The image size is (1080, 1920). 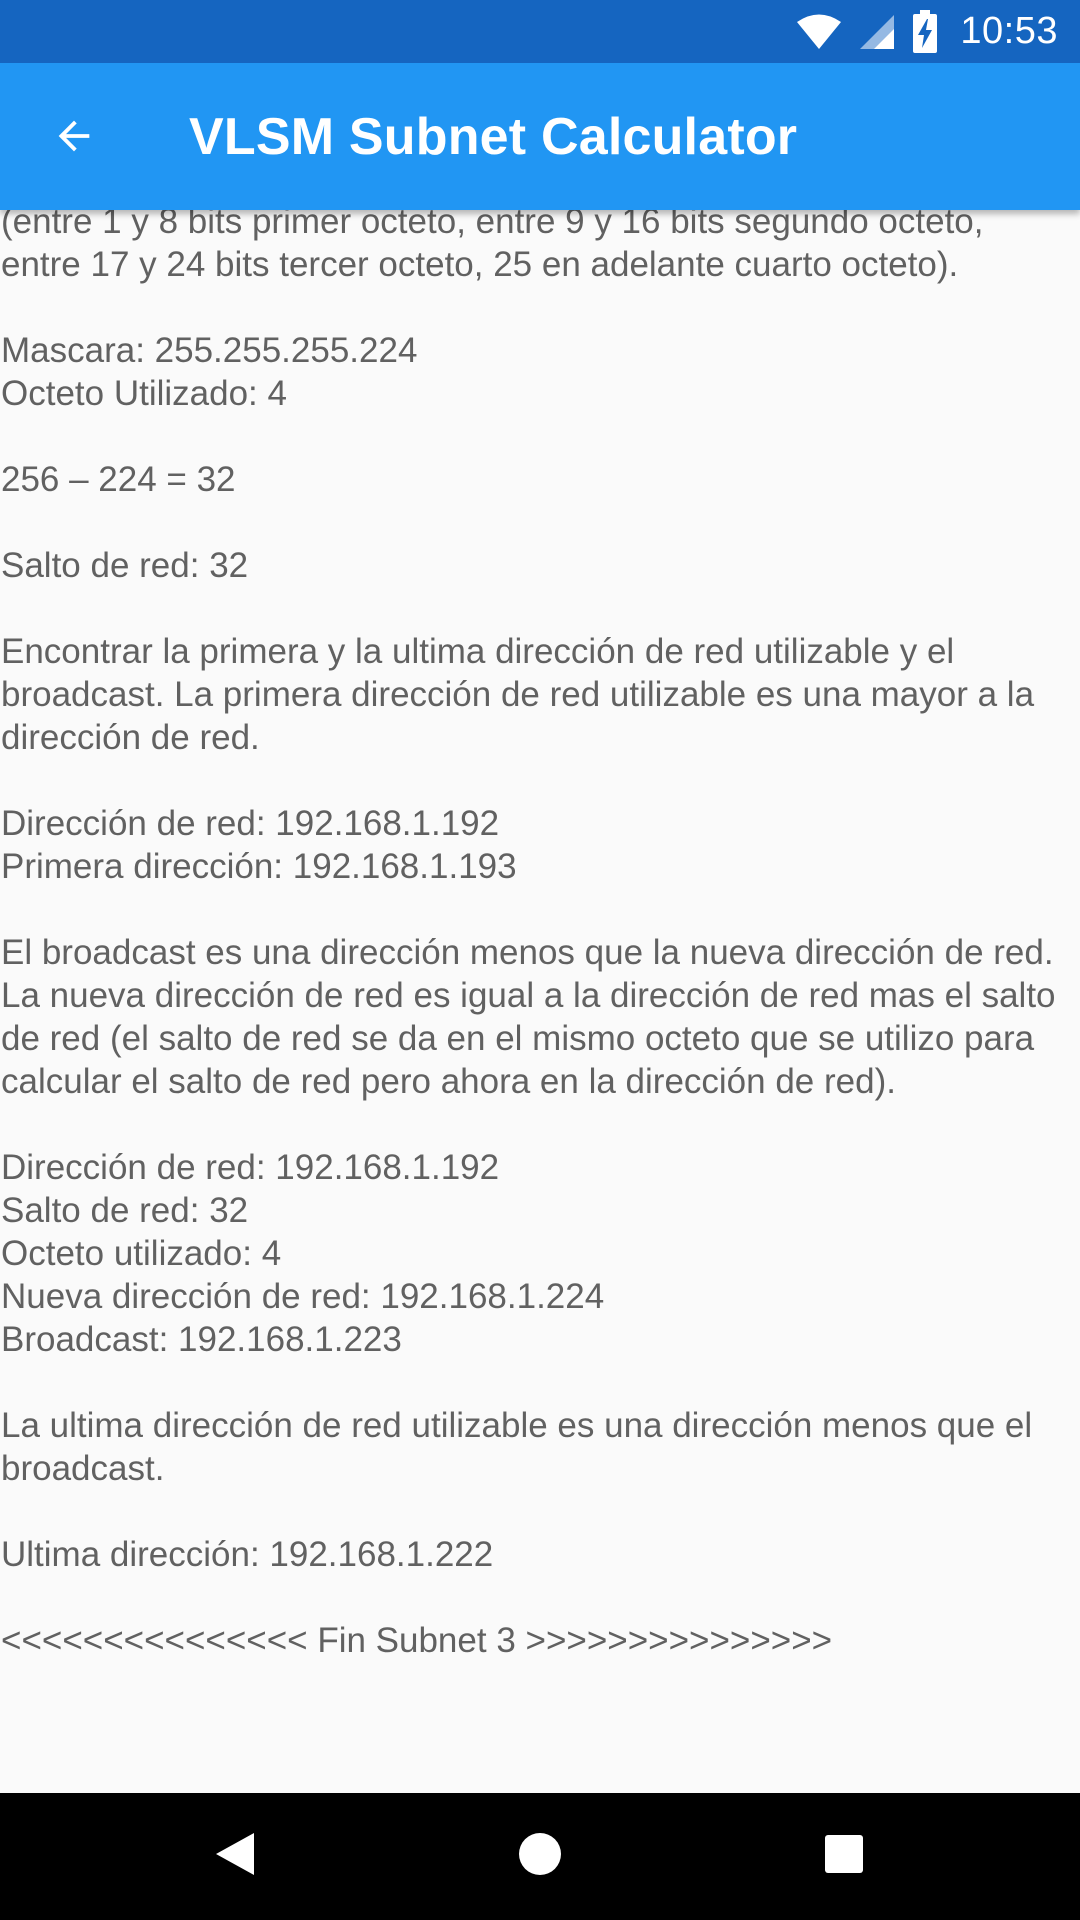 I want to click on cell-signal-icon, so click(x=877, y=32).